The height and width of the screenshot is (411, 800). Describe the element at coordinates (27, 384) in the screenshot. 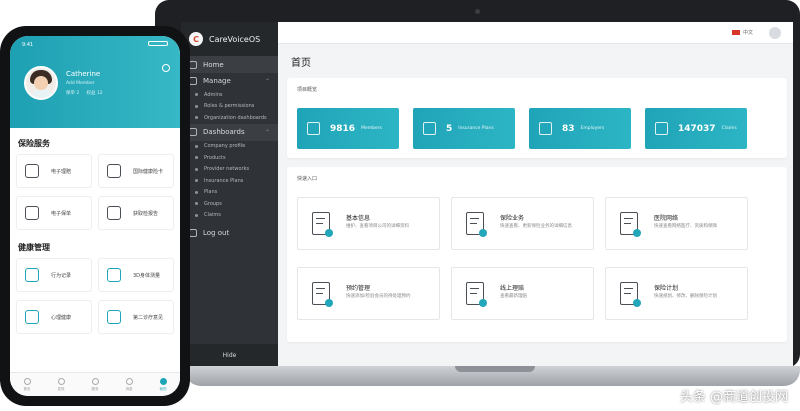

I see `tab-home: 首页` at that location.